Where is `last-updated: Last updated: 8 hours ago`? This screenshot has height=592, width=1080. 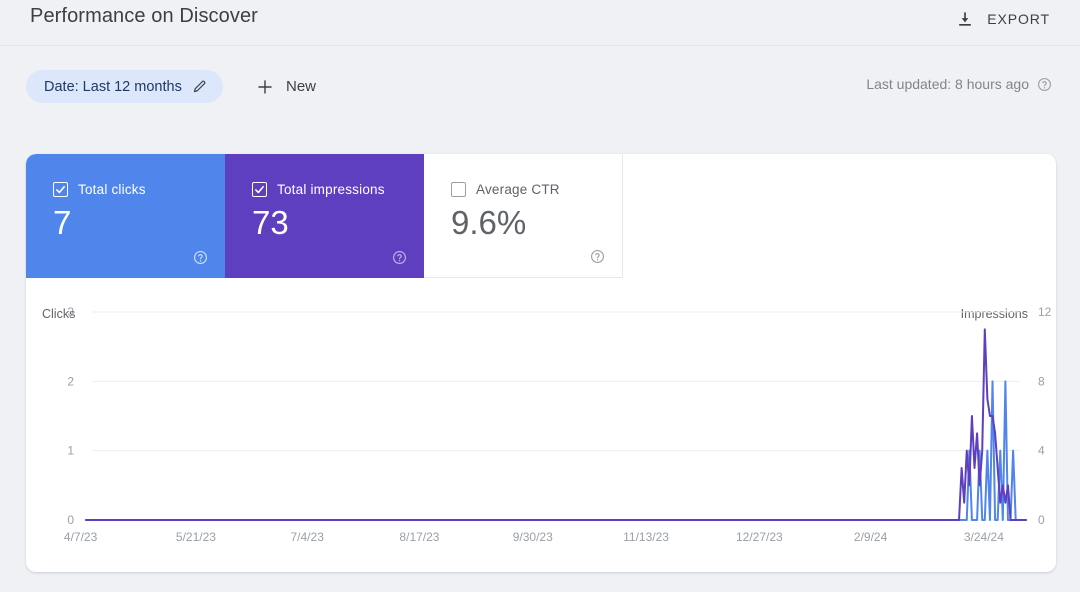
last-updated: Last updated: 8 hours ago is located at coordinates (959, 84).